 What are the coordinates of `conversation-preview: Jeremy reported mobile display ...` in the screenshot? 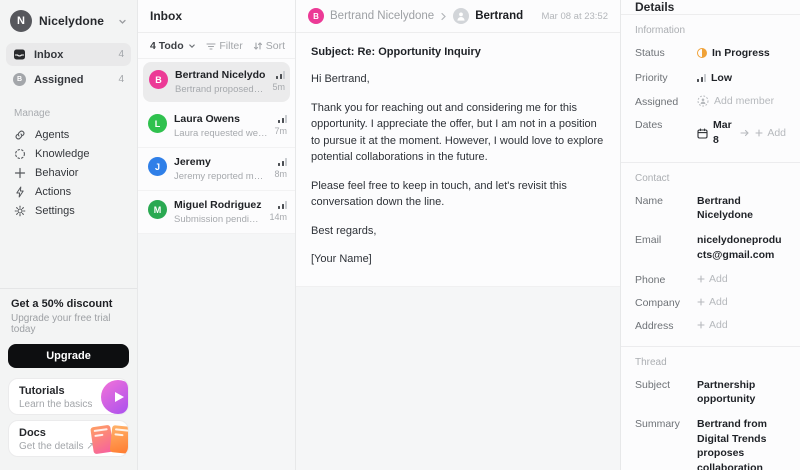 It's located at (220, 176).